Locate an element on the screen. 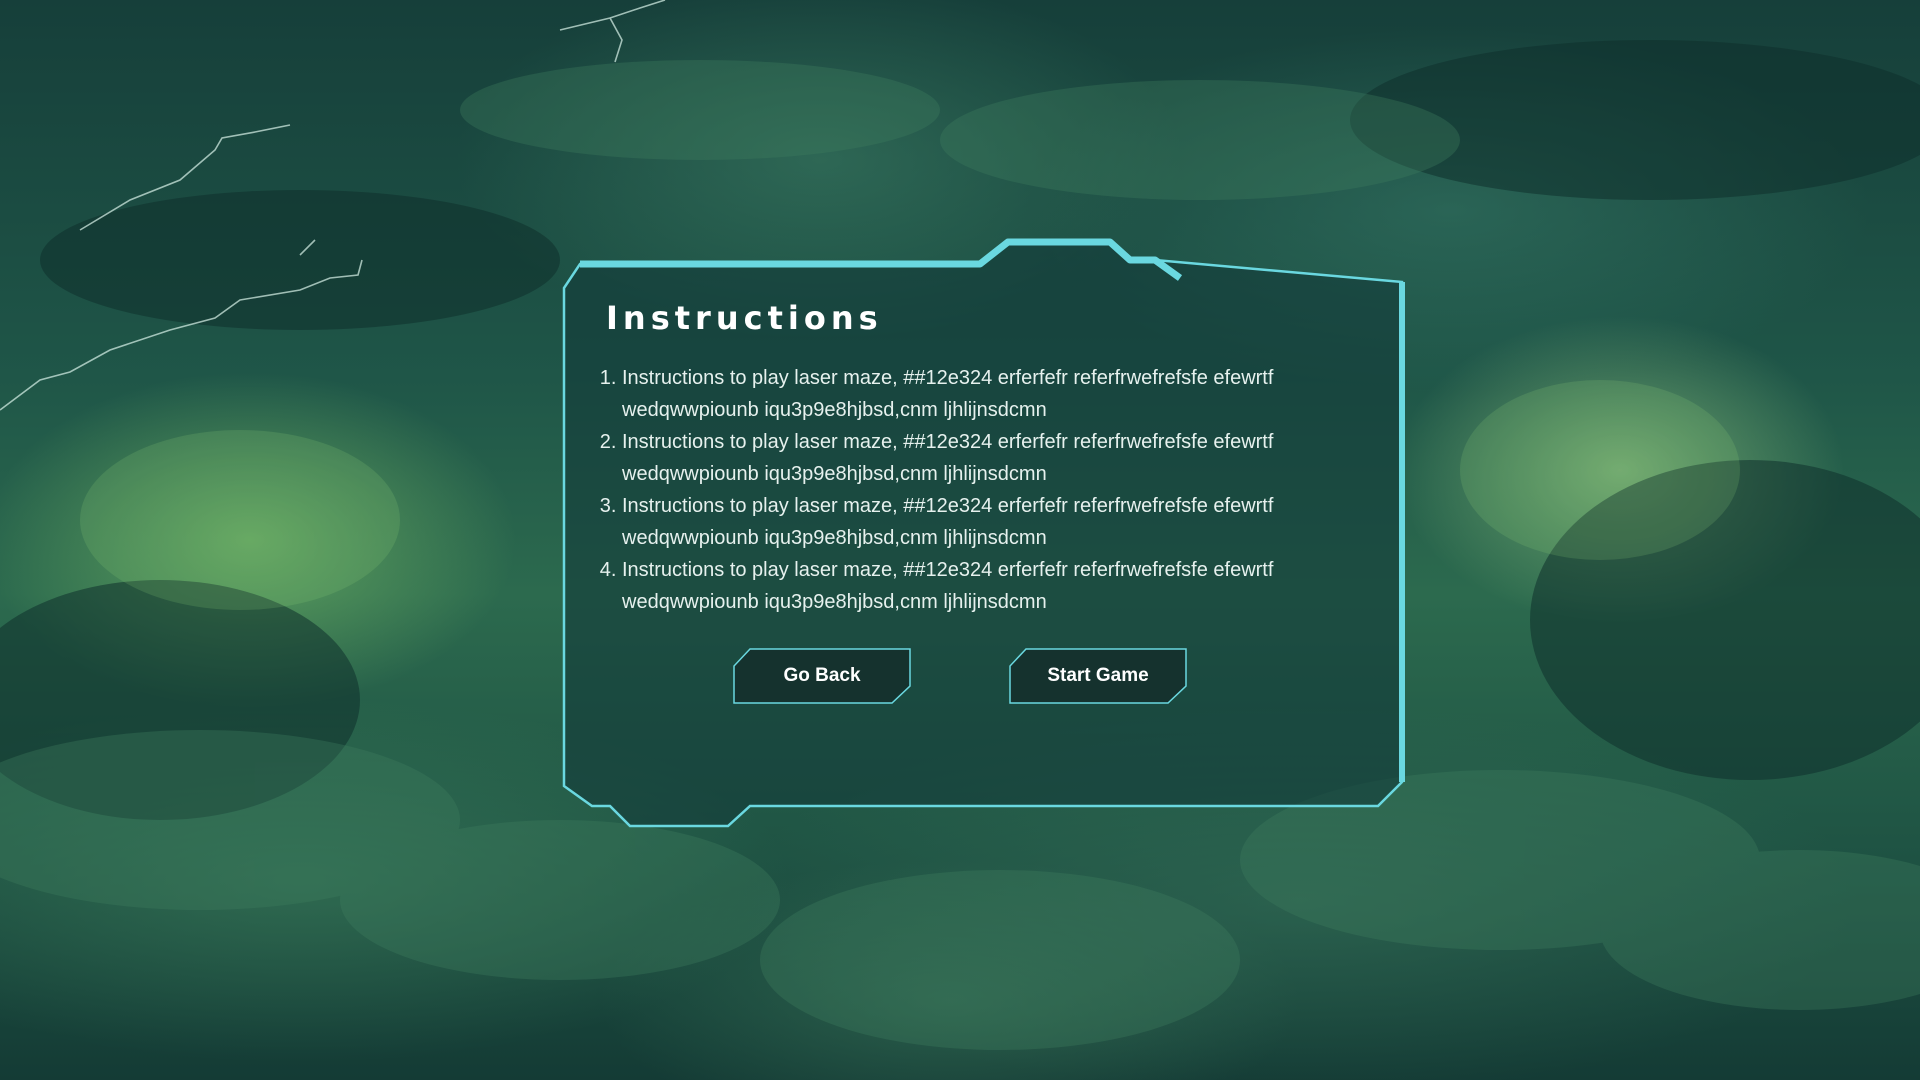 The width and height of the screenshot is (1920, 1080). start-game-button: Start Game is located at coordinates (1098, 676).